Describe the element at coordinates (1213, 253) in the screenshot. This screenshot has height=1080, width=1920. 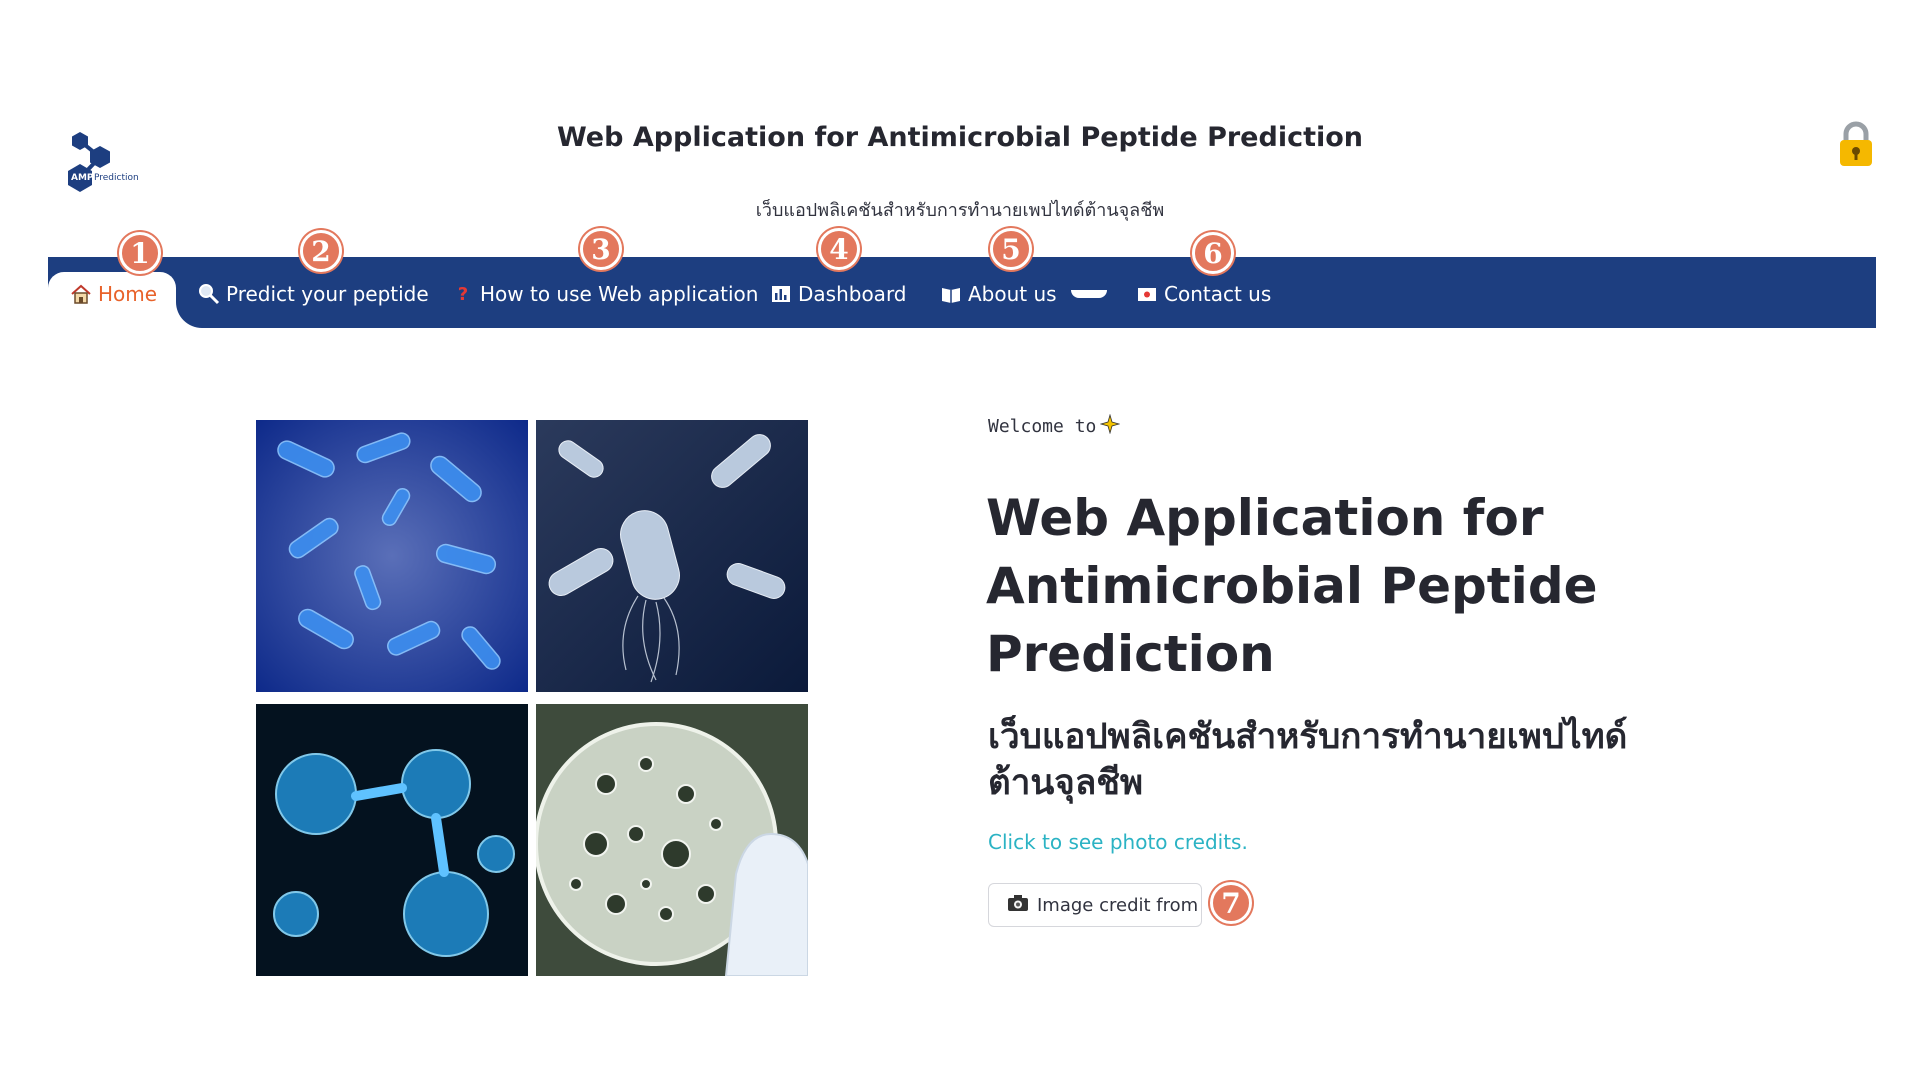
I see `annotation-badge-6: 6` at that location.